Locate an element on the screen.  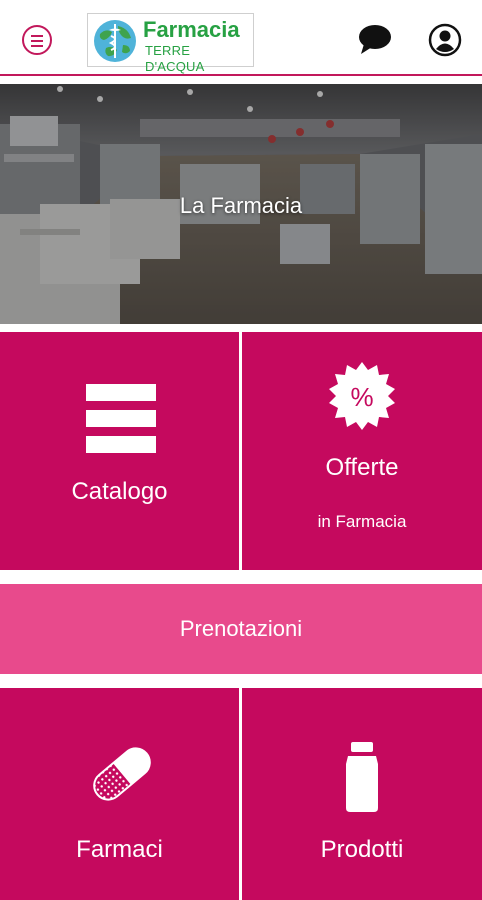
prodotti-label: Prodotti is located at coordinates (362, 849).